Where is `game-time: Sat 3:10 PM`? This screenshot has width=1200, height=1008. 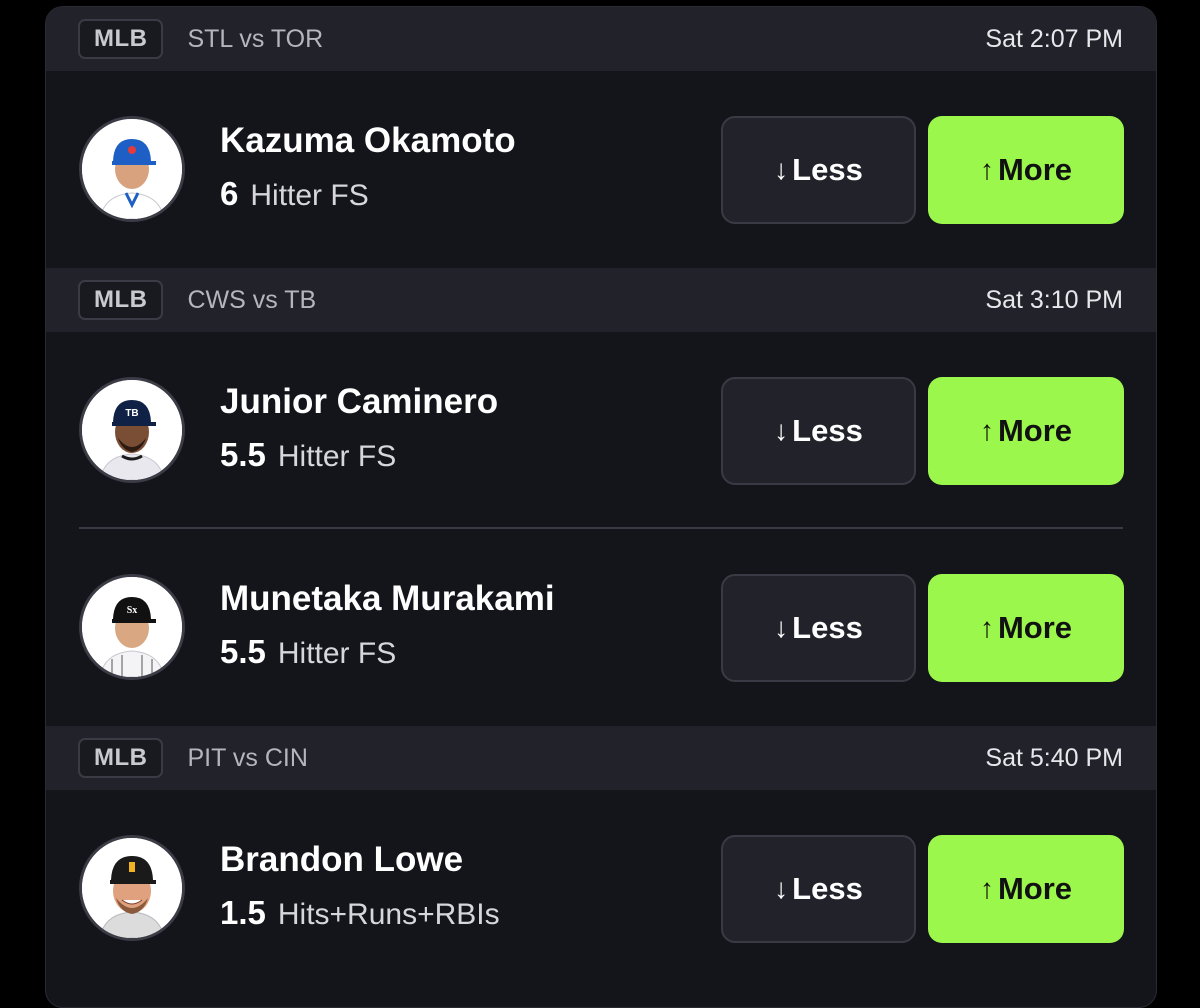
game-time: Sat 3:10 PM is located at coordinates (1054, 299).